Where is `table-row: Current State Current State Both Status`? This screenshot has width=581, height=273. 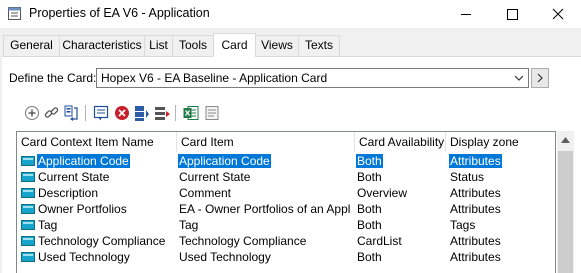
table-row: Current State Current State Both Status is located at coordinates (286, 177).